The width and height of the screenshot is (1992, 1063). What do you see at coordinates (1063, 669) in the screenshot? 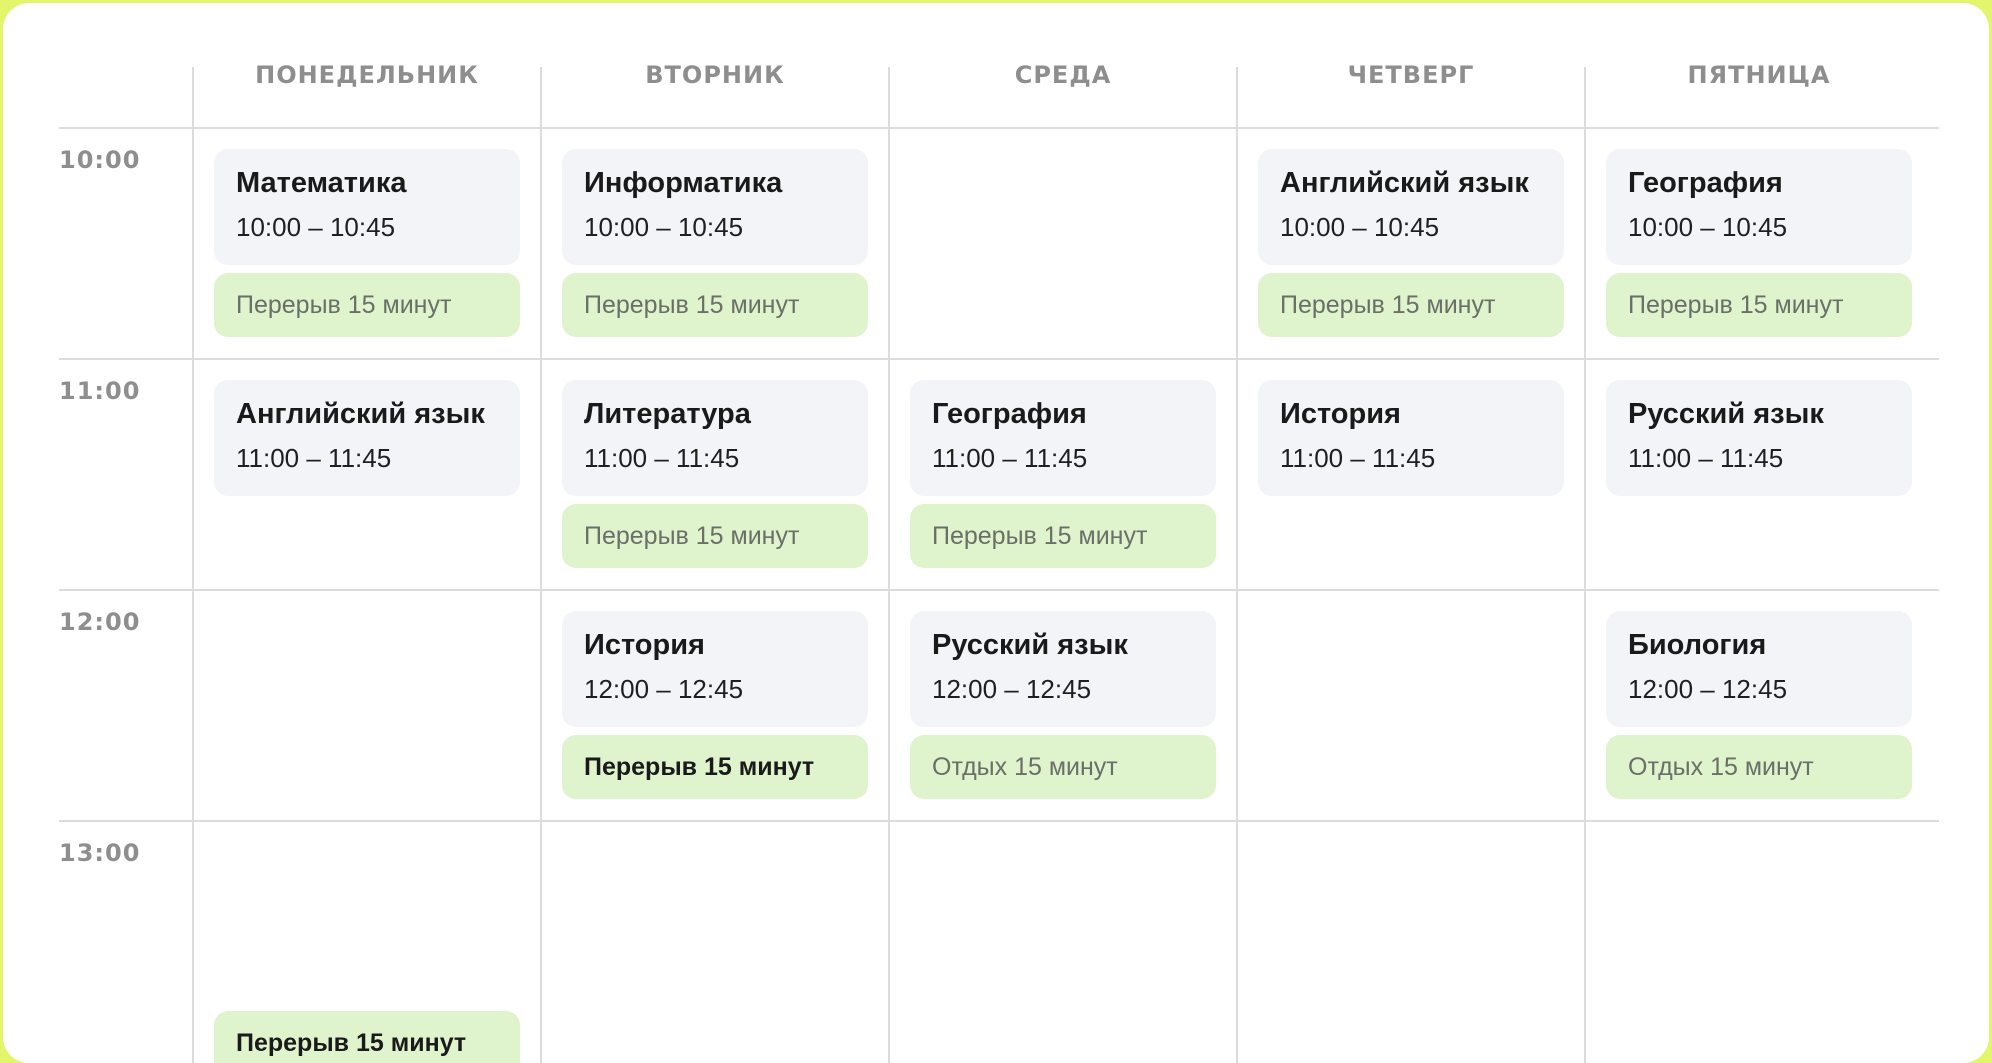
I see `lesson-card: Русский язык 12:00 – 12:45` at bounding box center [1063, 669].